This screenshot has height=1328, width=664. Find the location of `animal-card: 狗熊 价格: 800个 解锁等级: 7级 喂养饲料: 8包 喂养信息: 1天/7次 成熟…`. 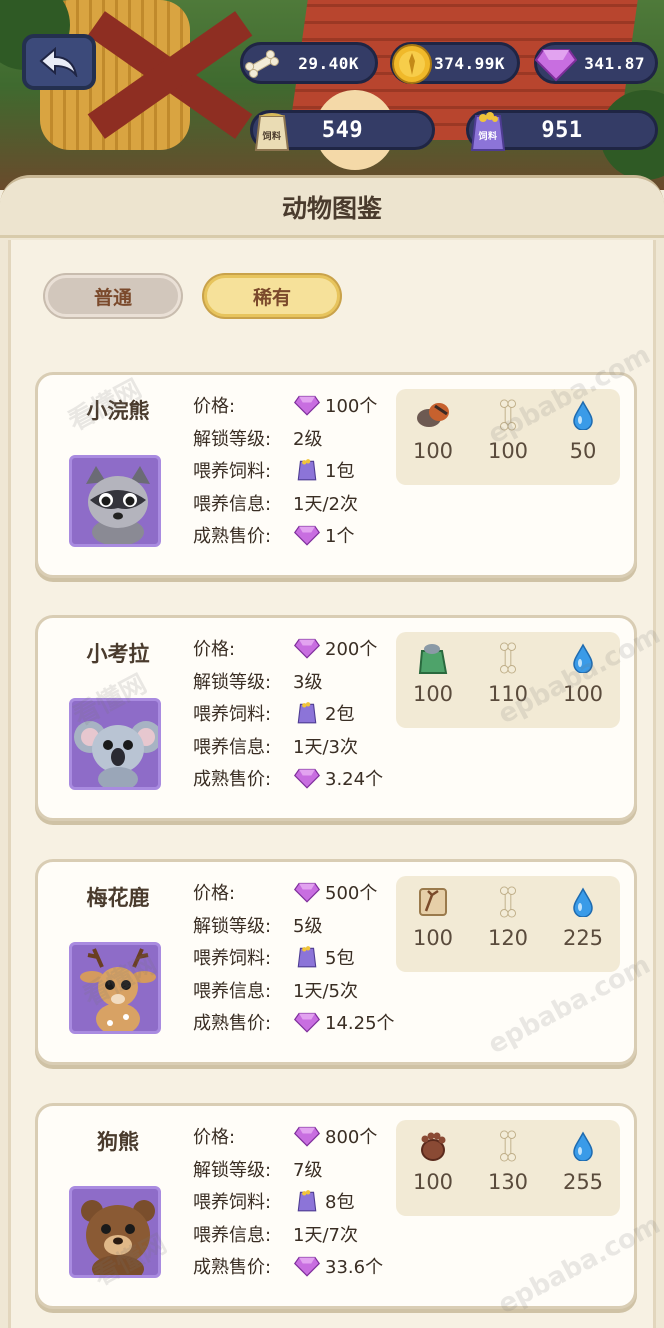

animal-card: 狗熊 价格: 800个 解锁等级: 7级 喂养饲料: 8包 喂养信息: 1天/7次 成熟… is located at coordinates (336, 1206).